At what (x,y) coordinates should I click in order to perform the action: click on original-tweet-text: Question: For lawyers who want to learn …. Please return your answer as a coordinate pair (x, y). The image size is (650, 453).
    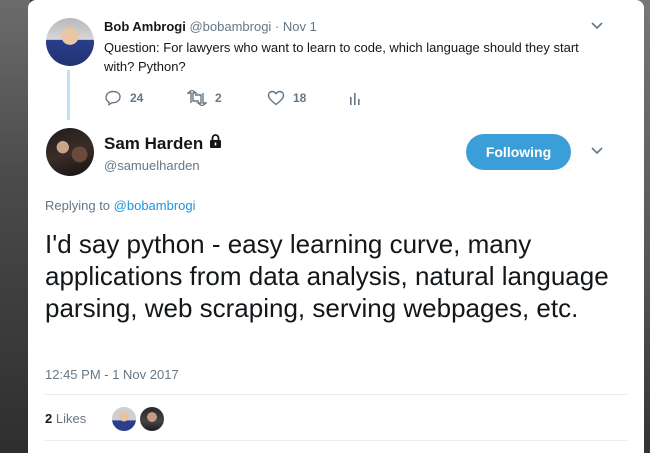
    Looking at the image, I should click on (341, 57).